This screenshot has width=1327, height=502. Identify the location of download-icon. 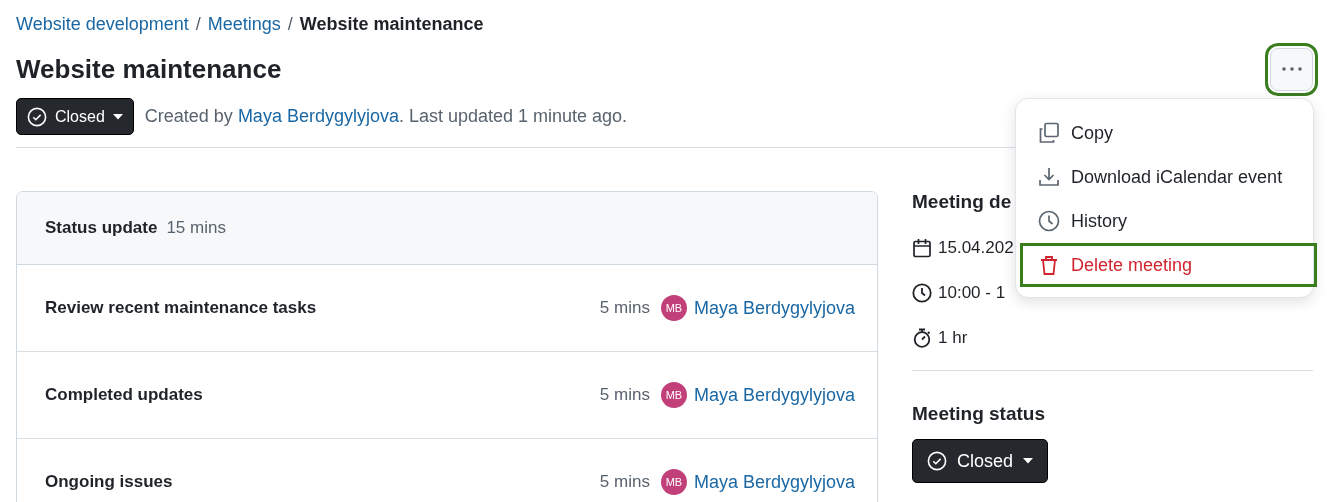
(1049, 177).